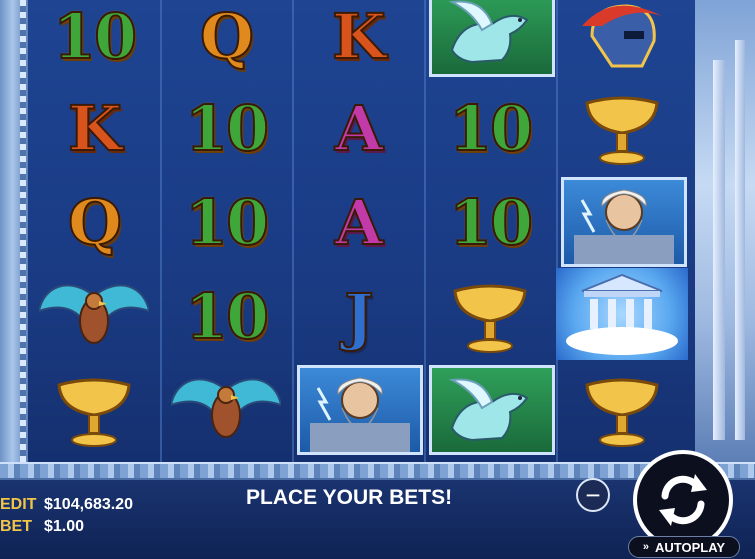 This screenshot has height=559, width=755. I want to click on double-chevron-icon: », so click(646, 547).